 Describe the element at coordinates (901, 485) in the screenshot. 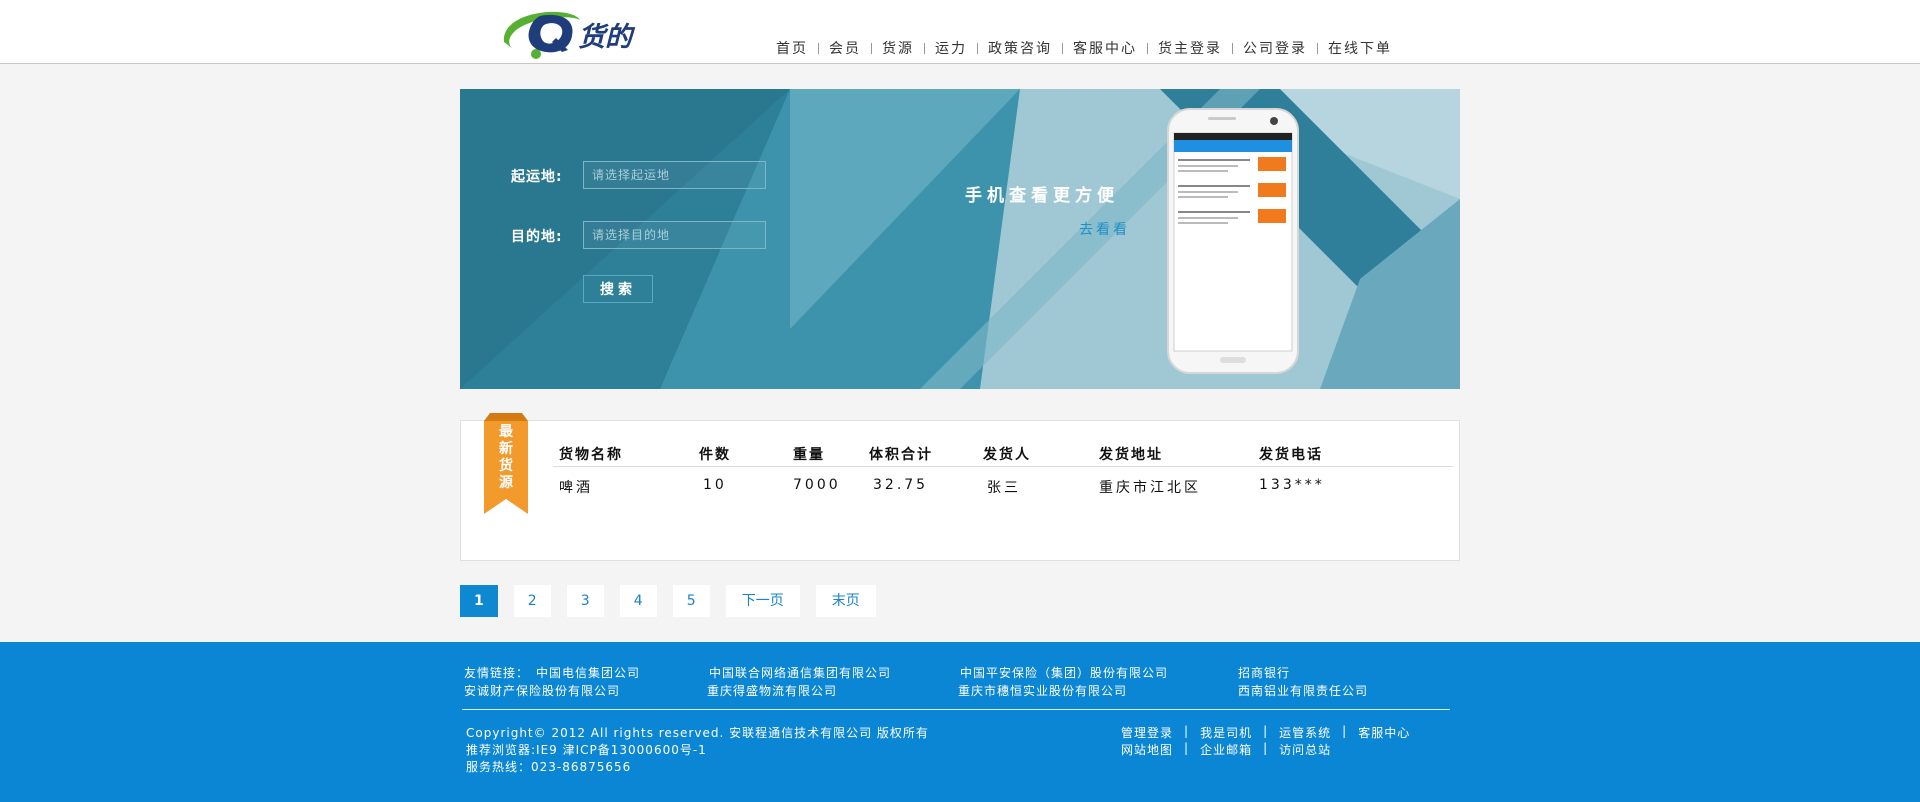

I see `cell-volume: 32.75` at that location.